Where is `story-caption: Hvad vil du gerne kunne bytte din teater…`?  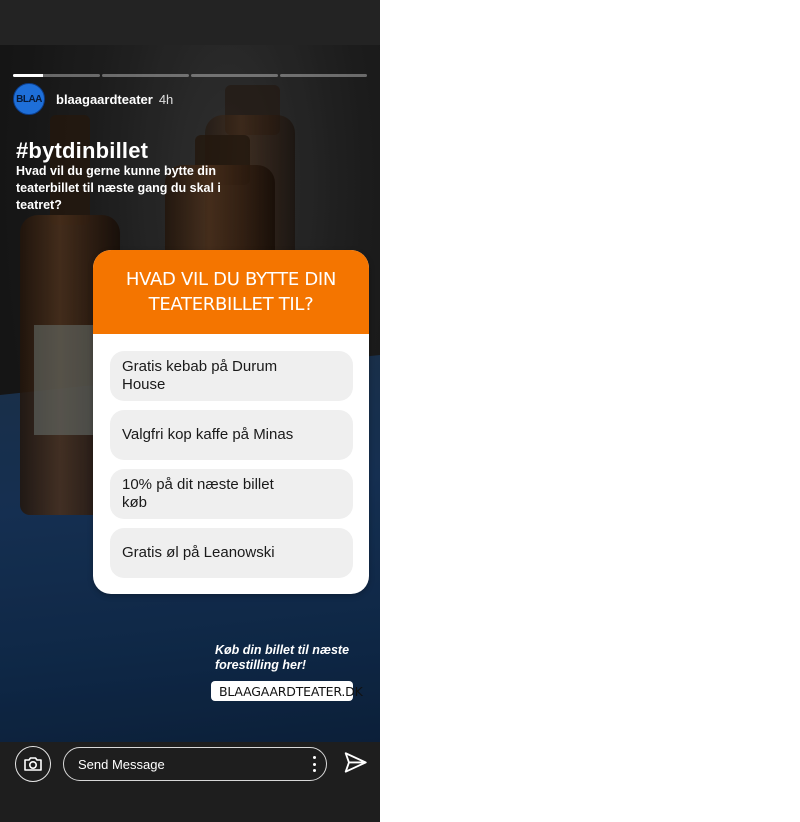 story-caption: Hvad vil du gerne kunne bytte din teater… is located at coordinates (118, 188).